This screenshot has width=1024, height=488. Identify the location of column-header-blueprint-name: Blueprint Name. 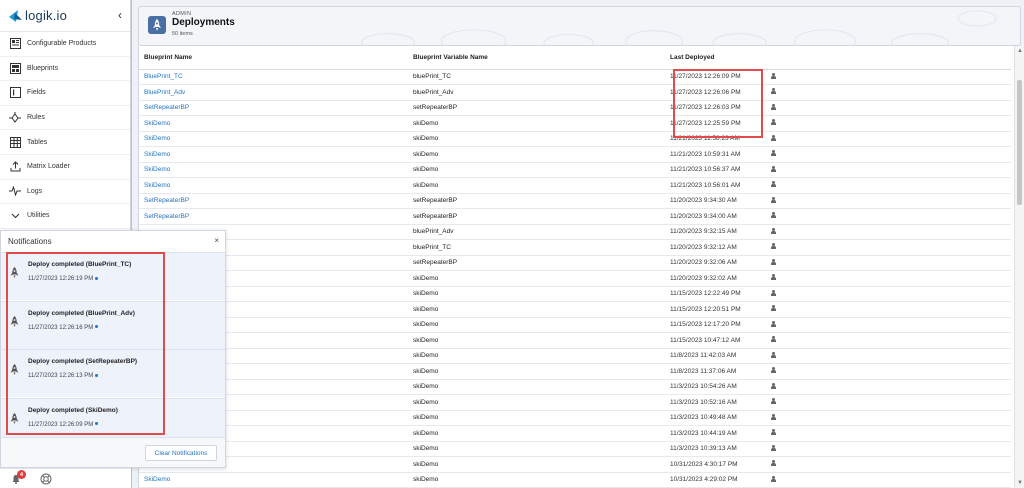
(273, 58).